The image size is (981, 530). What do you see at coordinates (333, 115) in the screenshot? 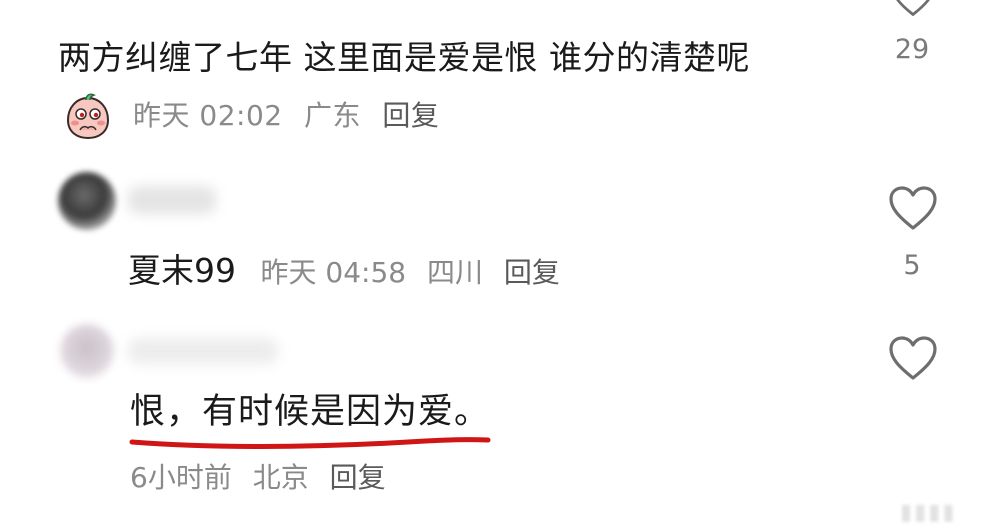
I see `comment-1-location: 广东` at bounding box center [333, 115].